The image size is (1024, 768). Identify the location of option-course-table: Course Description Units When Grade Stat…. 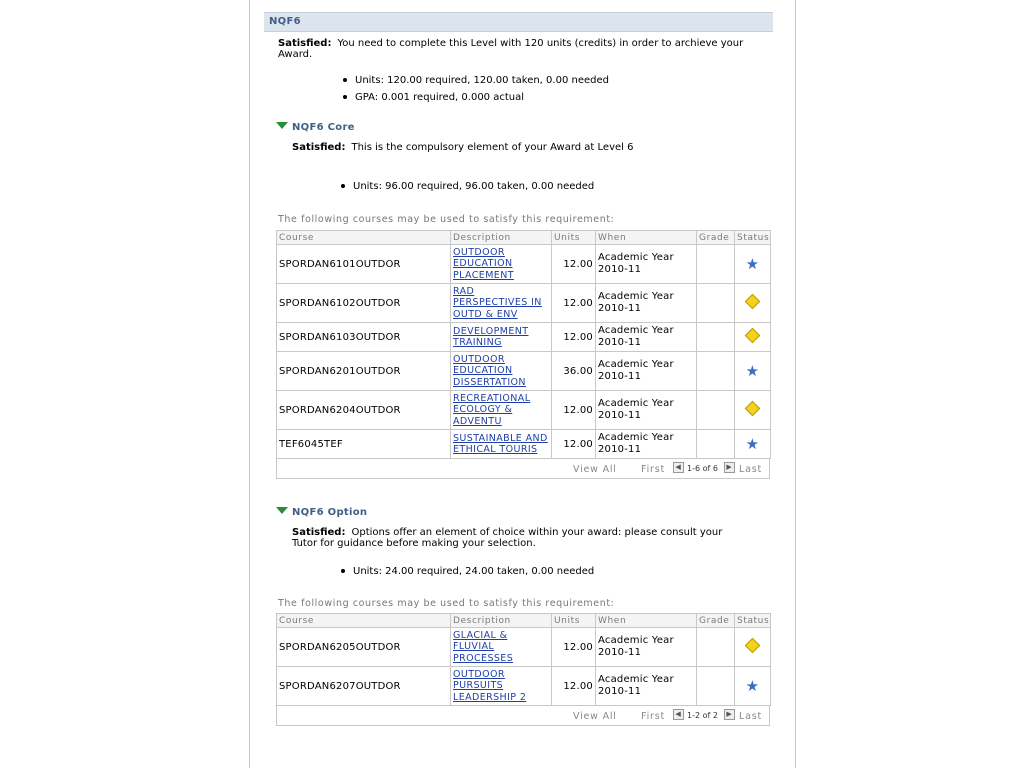
(523, 659).